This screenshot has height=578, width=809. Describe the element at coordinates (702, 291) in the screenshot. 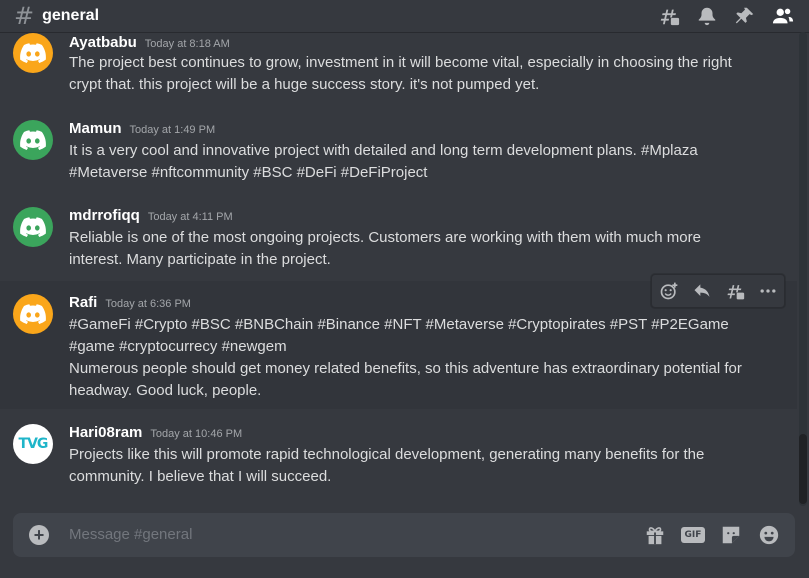

I see `reply-icon` at that location.